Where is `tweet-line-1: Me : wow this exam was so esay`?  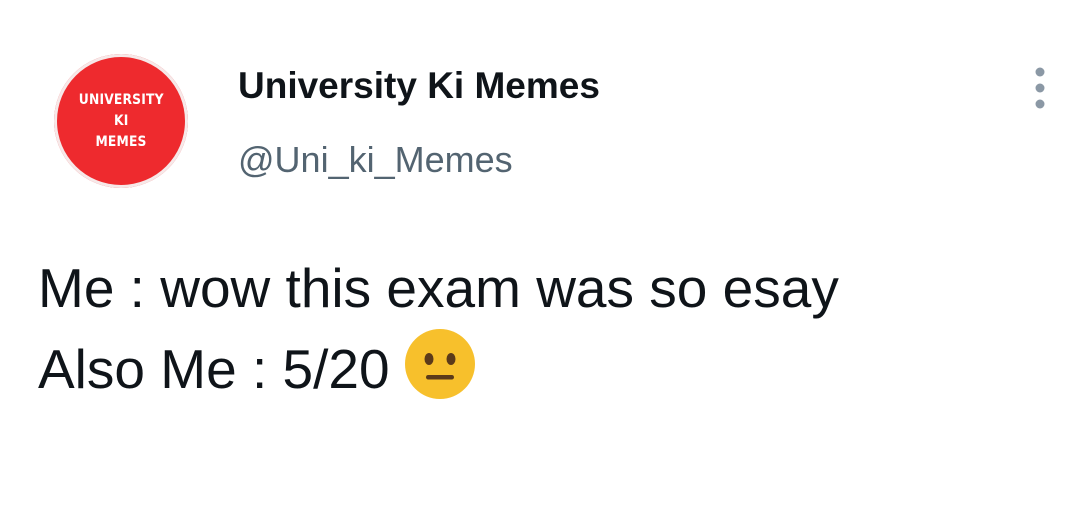 tweet-line-1: Me : wow this exam was so esay is located at coordinates (438, 288).